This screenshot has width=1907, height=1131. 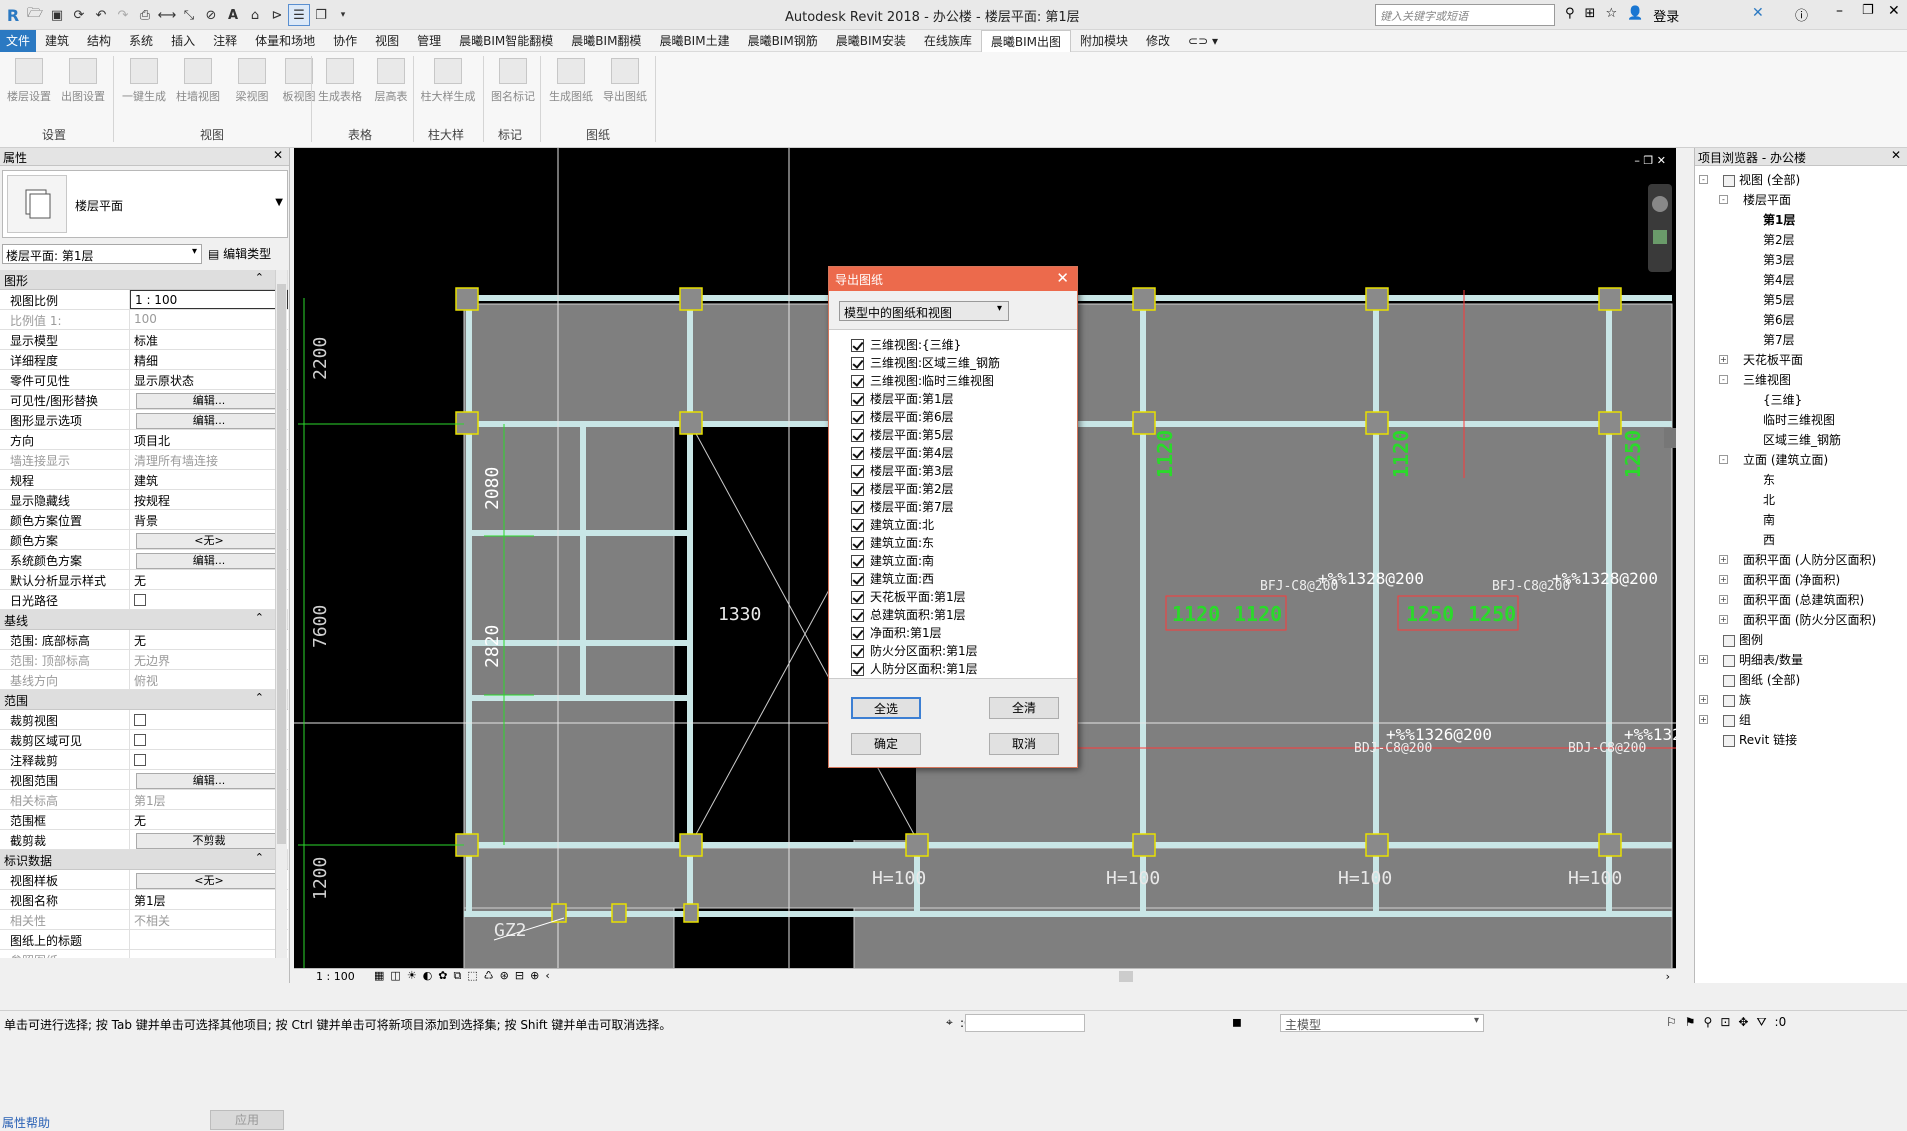 What do you see at coordinates (886, 744) in the screenshot?
I see `ok-button: 确定` at bounding box center [886, 744].